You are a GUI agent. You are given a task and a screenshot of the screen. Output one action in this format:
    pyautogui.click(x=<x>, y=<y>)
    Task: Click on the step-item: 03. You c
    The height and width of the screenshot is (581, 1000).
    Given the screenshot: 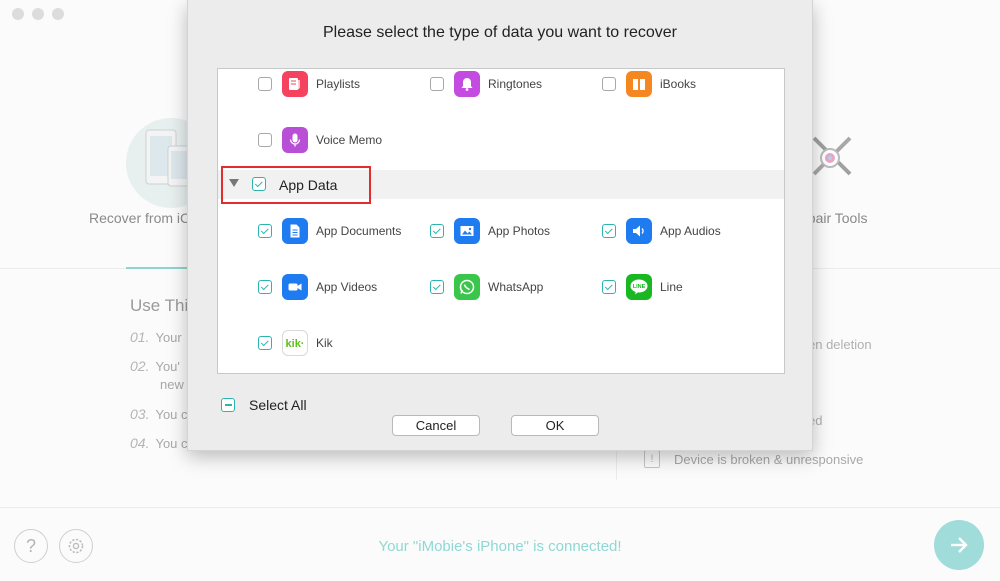 What is the action you would take?
    pyautogui.click(x=159, y=414)
    